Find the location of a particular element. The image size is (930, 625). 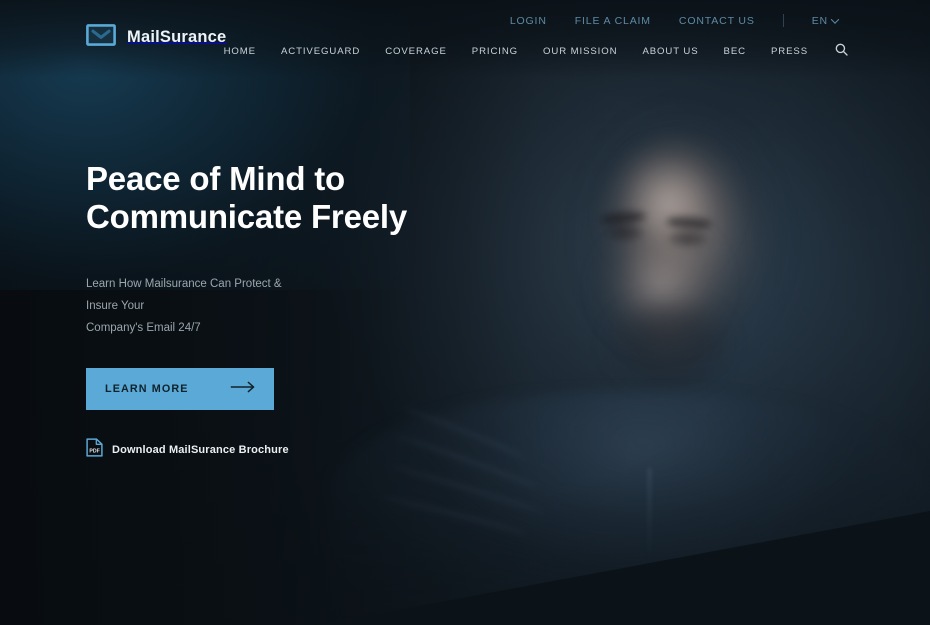

brand-row: MailSurance is located at coordinates (465, 39).